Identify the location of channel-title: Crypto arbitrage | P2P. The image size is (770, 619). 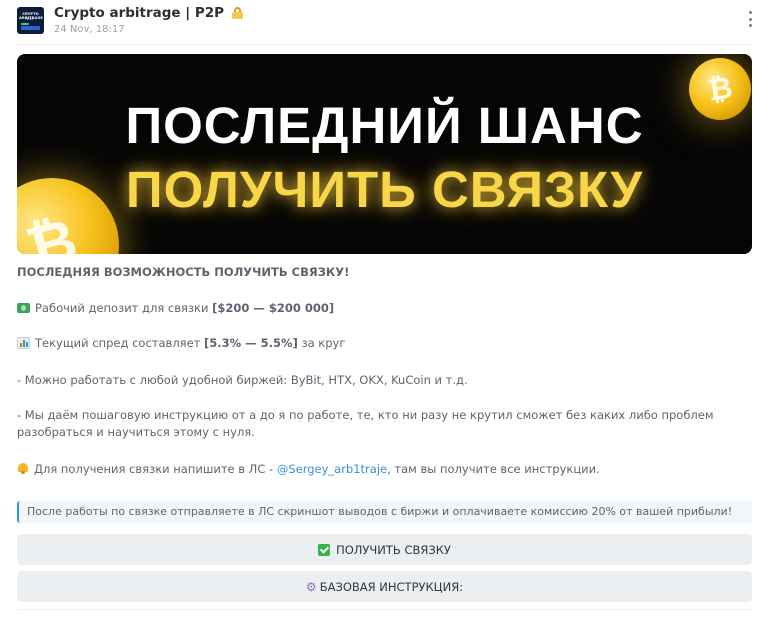
(148, 13).